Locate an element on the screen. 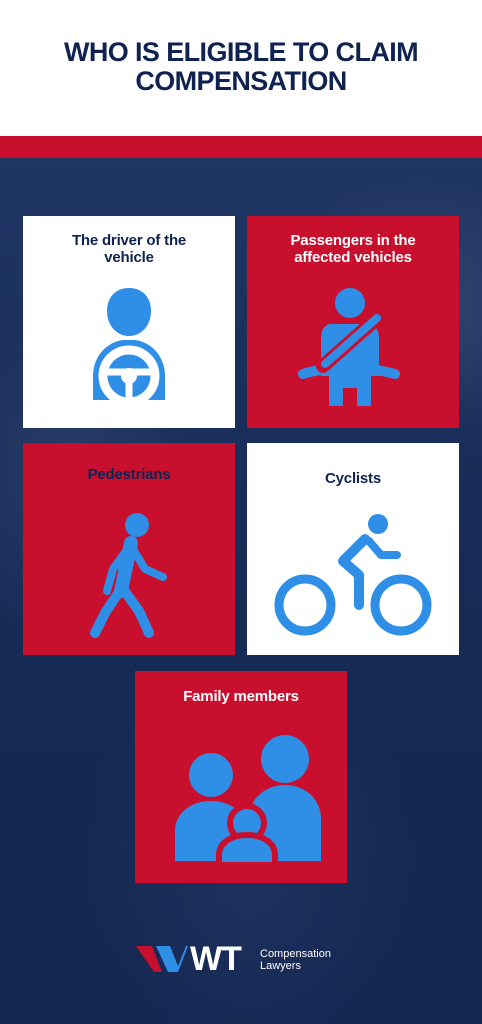 This screenshot has height=1024, width=482. card-cyclists: Cyclists is located at coordinates (353, 549).